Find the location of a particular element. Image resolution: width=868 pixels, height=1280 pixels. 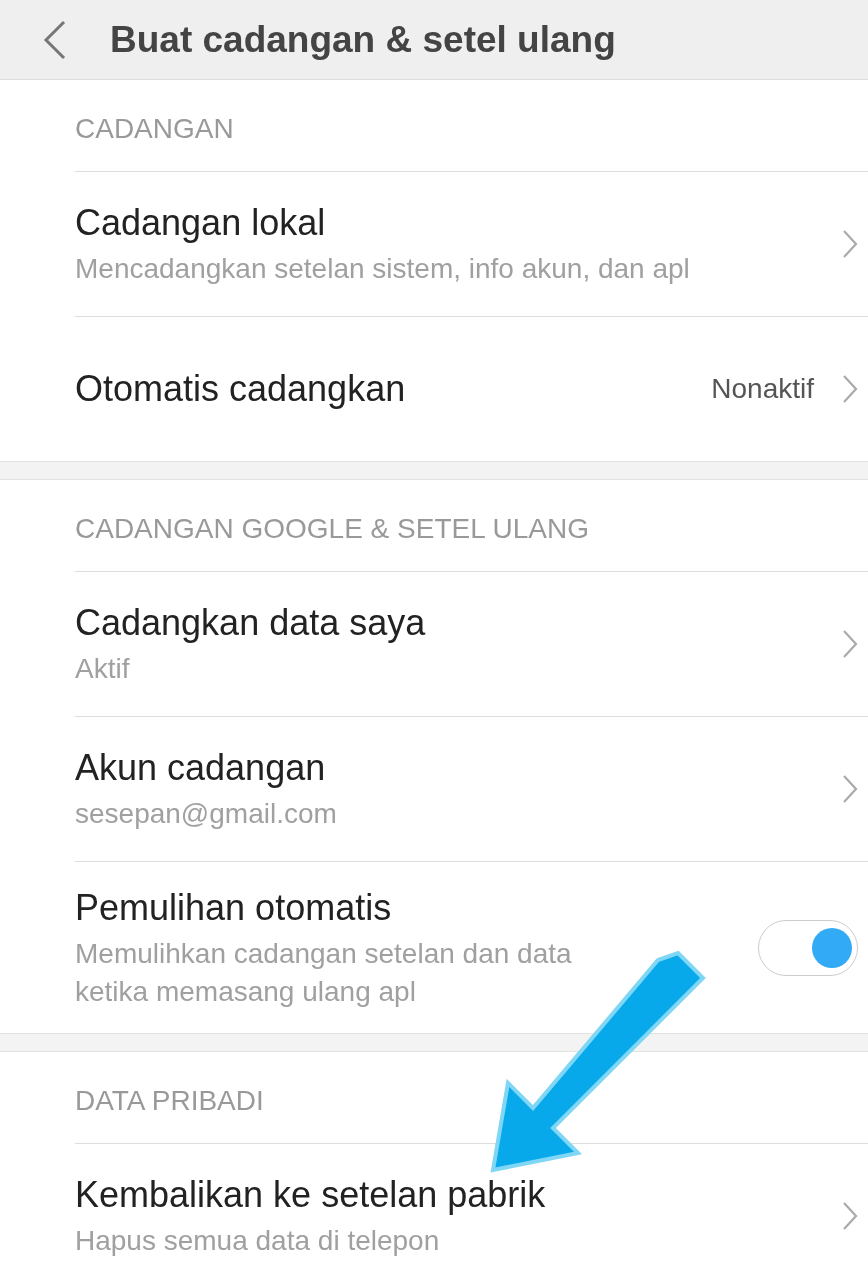

item-subtitle: Aktif is located at coordinates (103, 669).